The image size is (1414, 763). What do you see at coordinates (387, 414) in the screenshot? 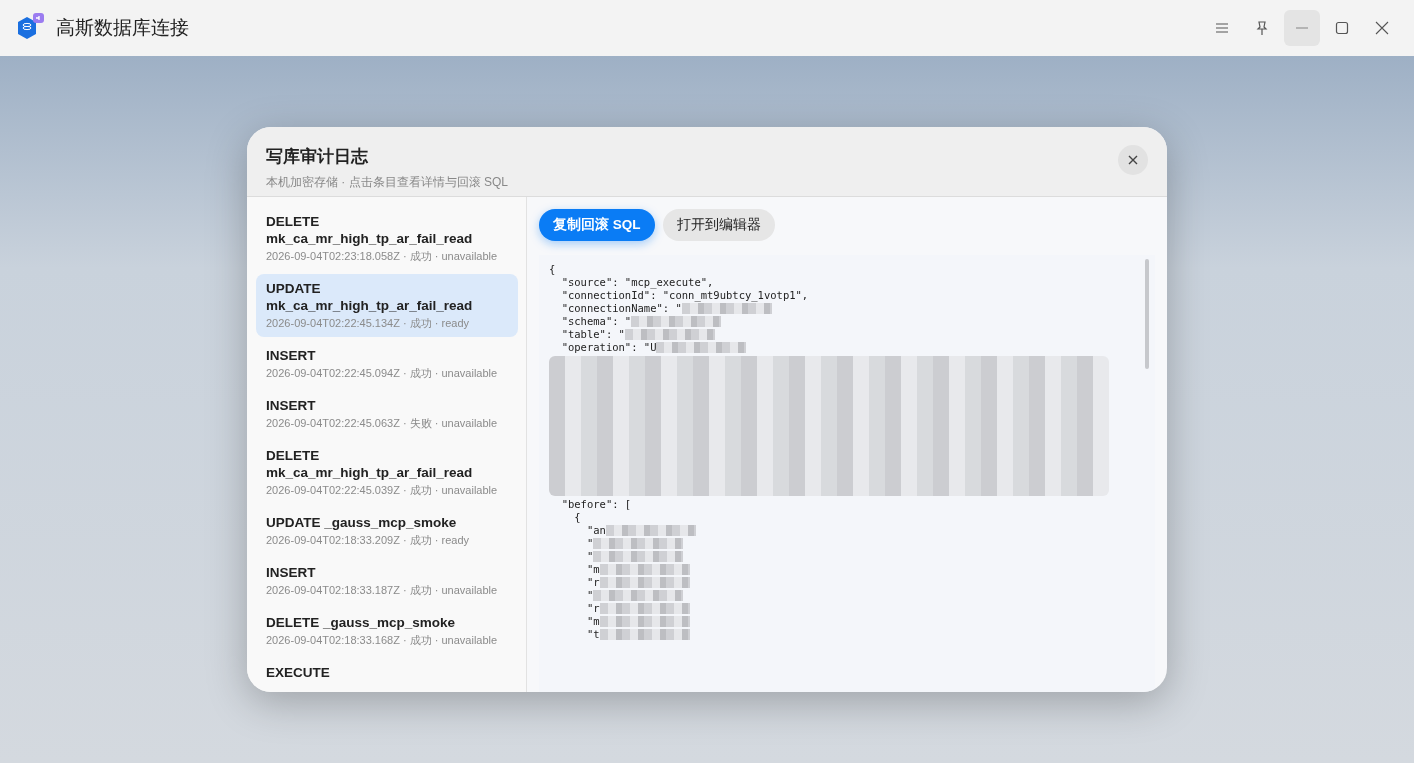
I see `log-entry: INSERT 2026-09-04T02:22:45.063Z · 失败 · unavailable` at bounding box center [387, 414].